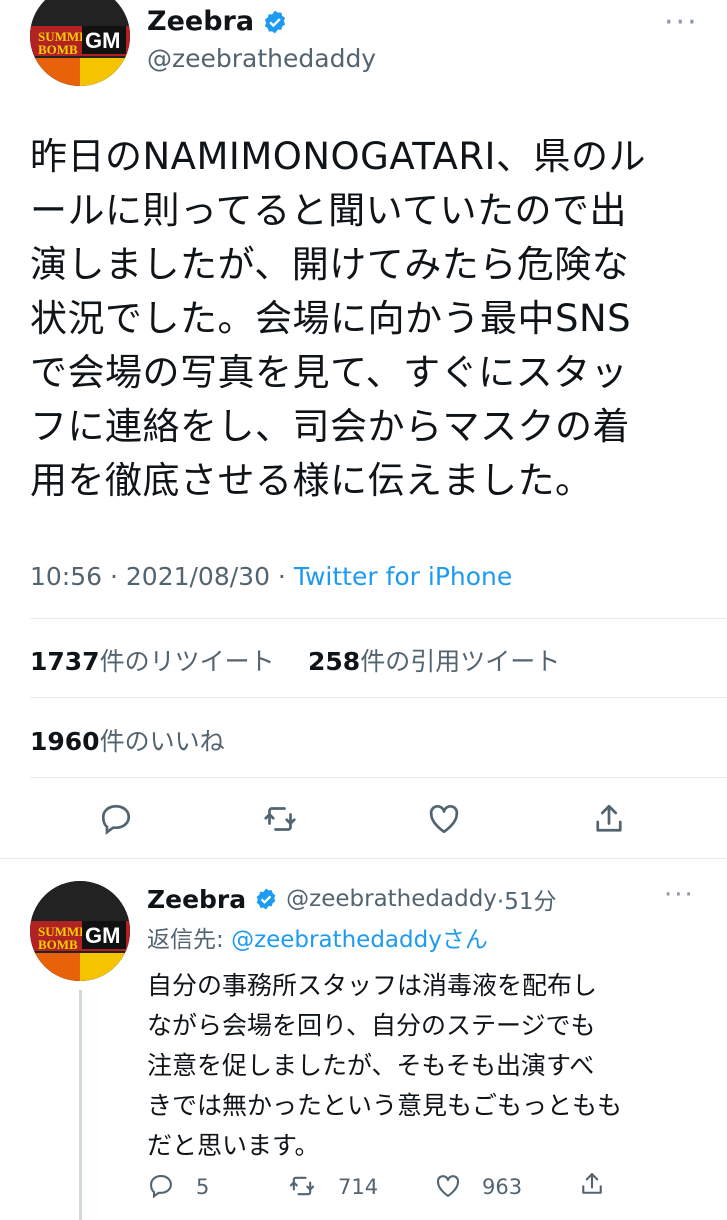 This screenshot has width=727, height=1220. Describe the element at coordinates (261, 58) in the screenshot. I see `author-handle: @zeebrathedaddy` at that location.